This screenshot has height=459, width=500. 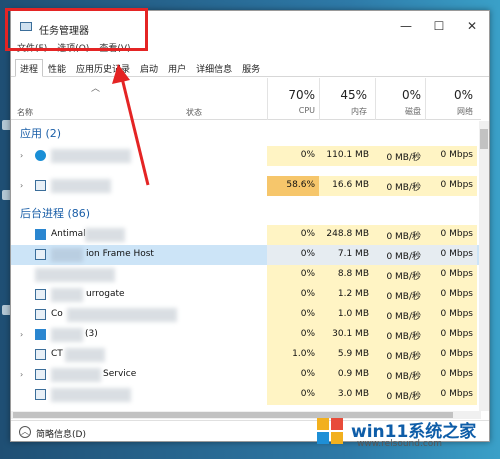 I want to click on row-memory: 30.1 MB, so click(x=350, y=334).